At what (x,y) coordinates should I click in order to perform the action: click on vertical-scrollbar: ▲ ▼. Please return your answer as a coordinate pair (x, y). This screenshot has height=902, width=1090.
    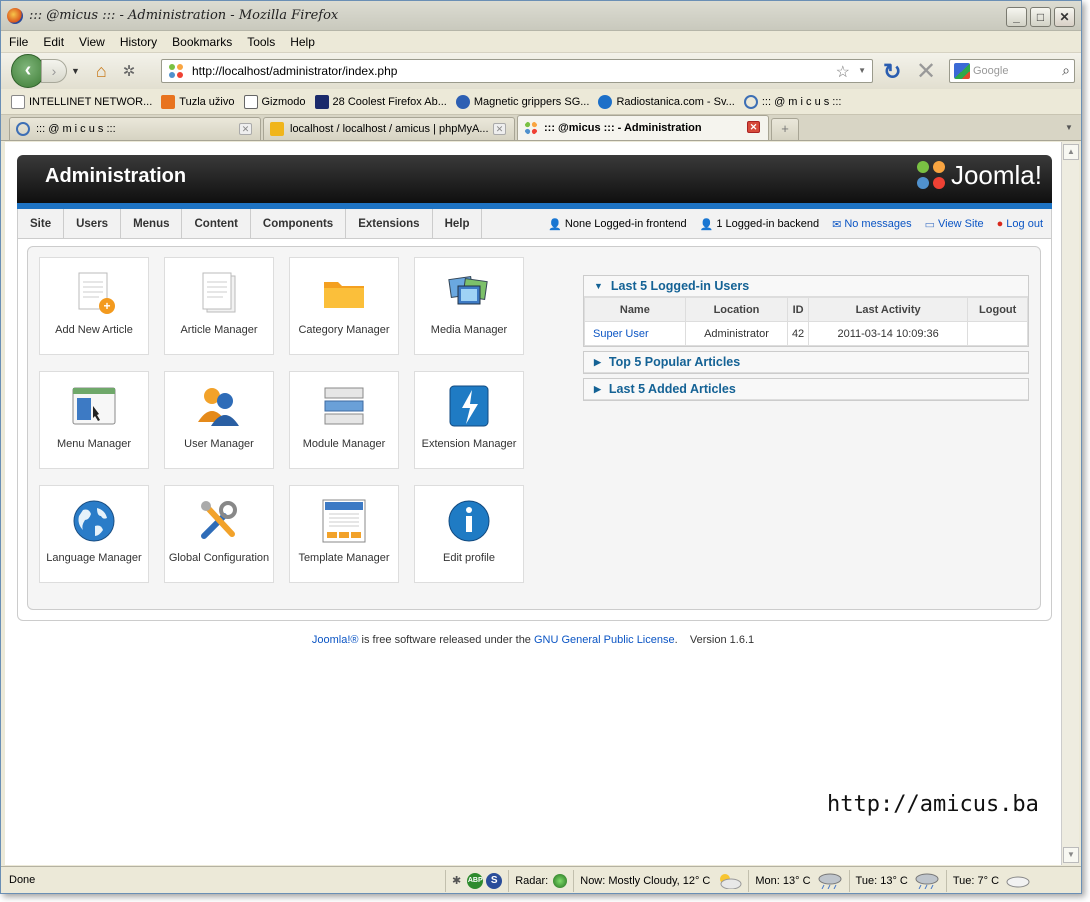
    Looking at the image, I should click on (1070, 503).